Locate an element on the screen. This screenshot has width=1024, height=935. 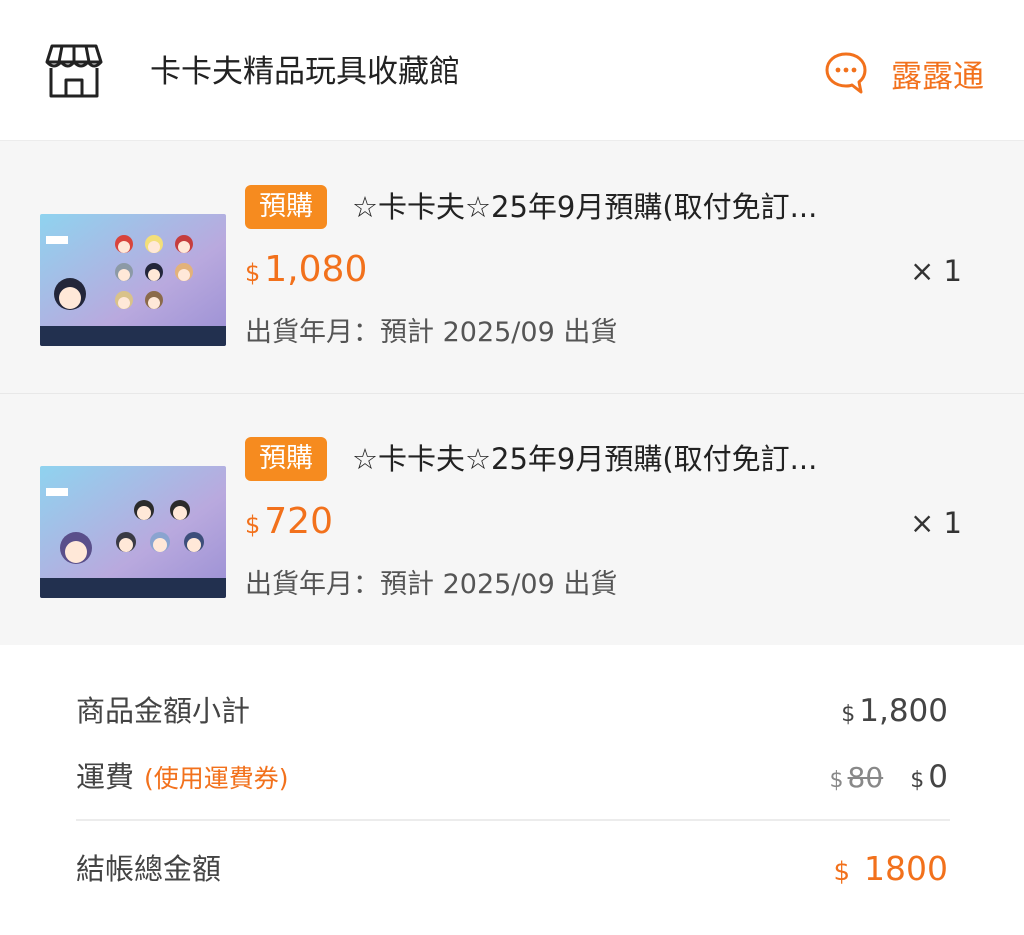
total-label: 結帳總金額 is located at coordinates (149, 869).